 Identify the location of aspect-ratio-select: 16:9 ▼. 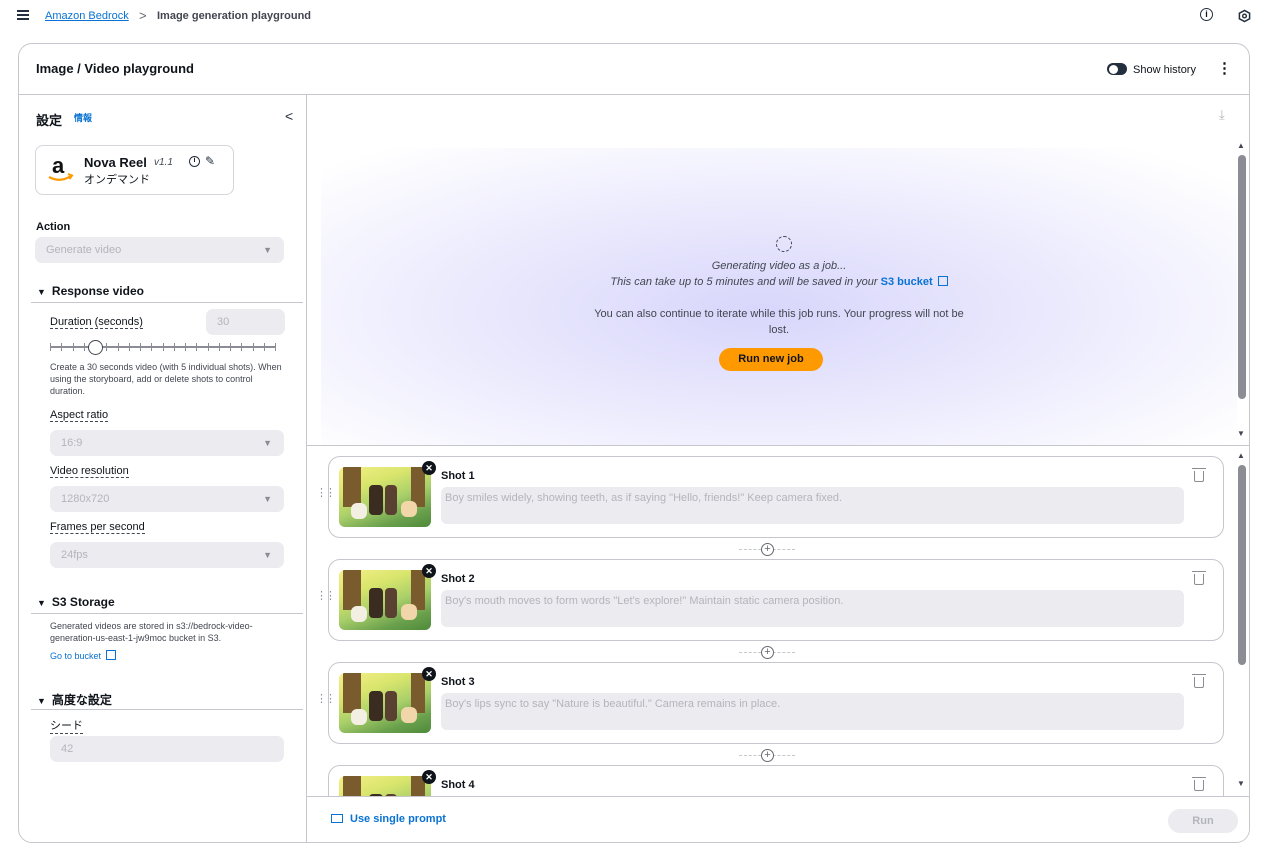
(167, 443).